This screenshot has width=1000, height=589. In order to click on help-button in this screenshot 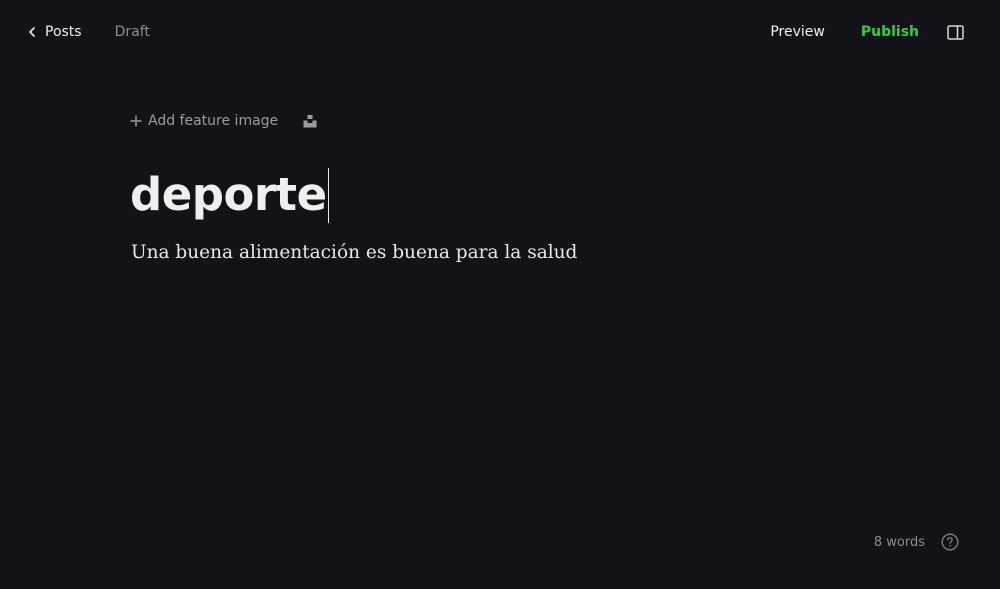, I will do `click(950, 542)`.